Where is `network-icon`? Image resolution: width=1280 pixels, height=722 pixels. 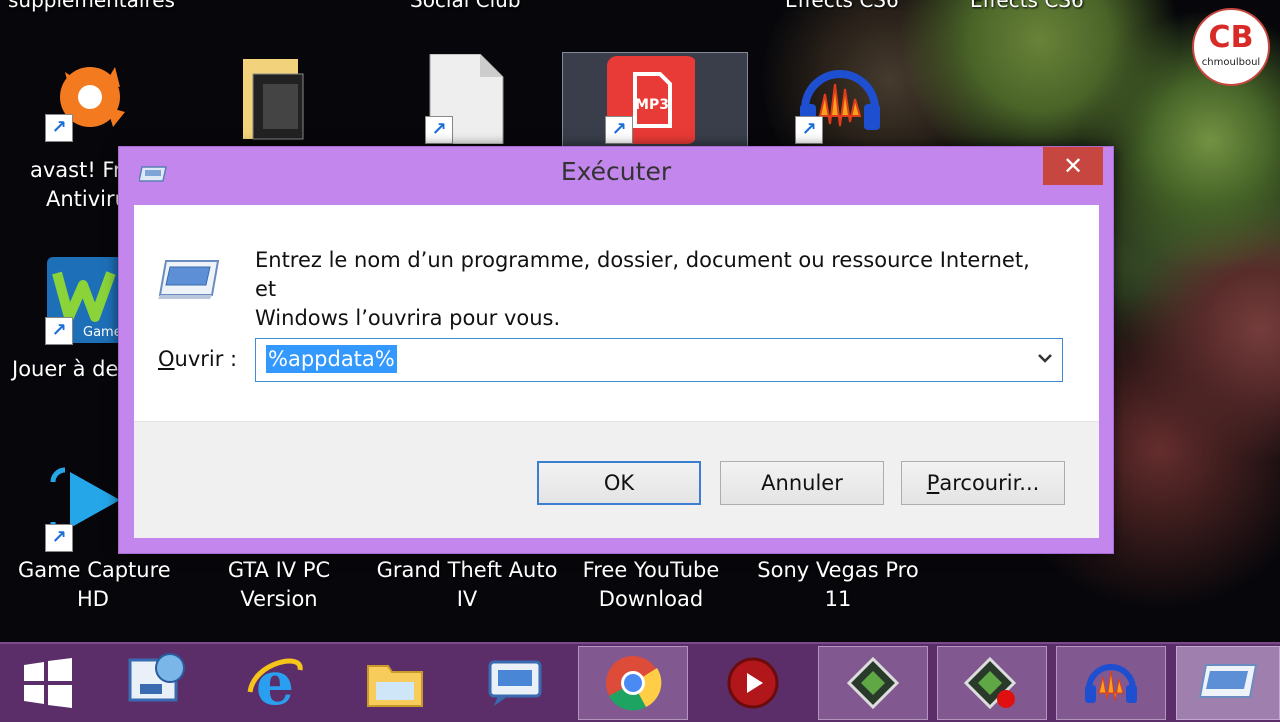 network-icon is located at coordinates (156, 677).